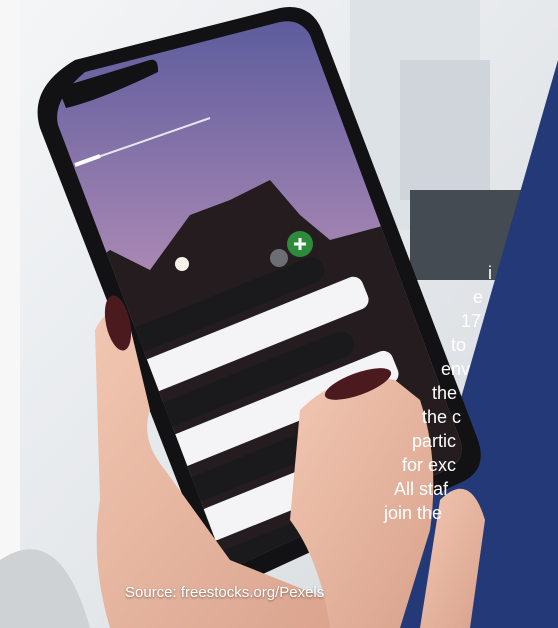  What do you see at coordinates (429, 465) in the screenshot?
I see `panel-line-9: for exc` at bounding box center [429, 465].